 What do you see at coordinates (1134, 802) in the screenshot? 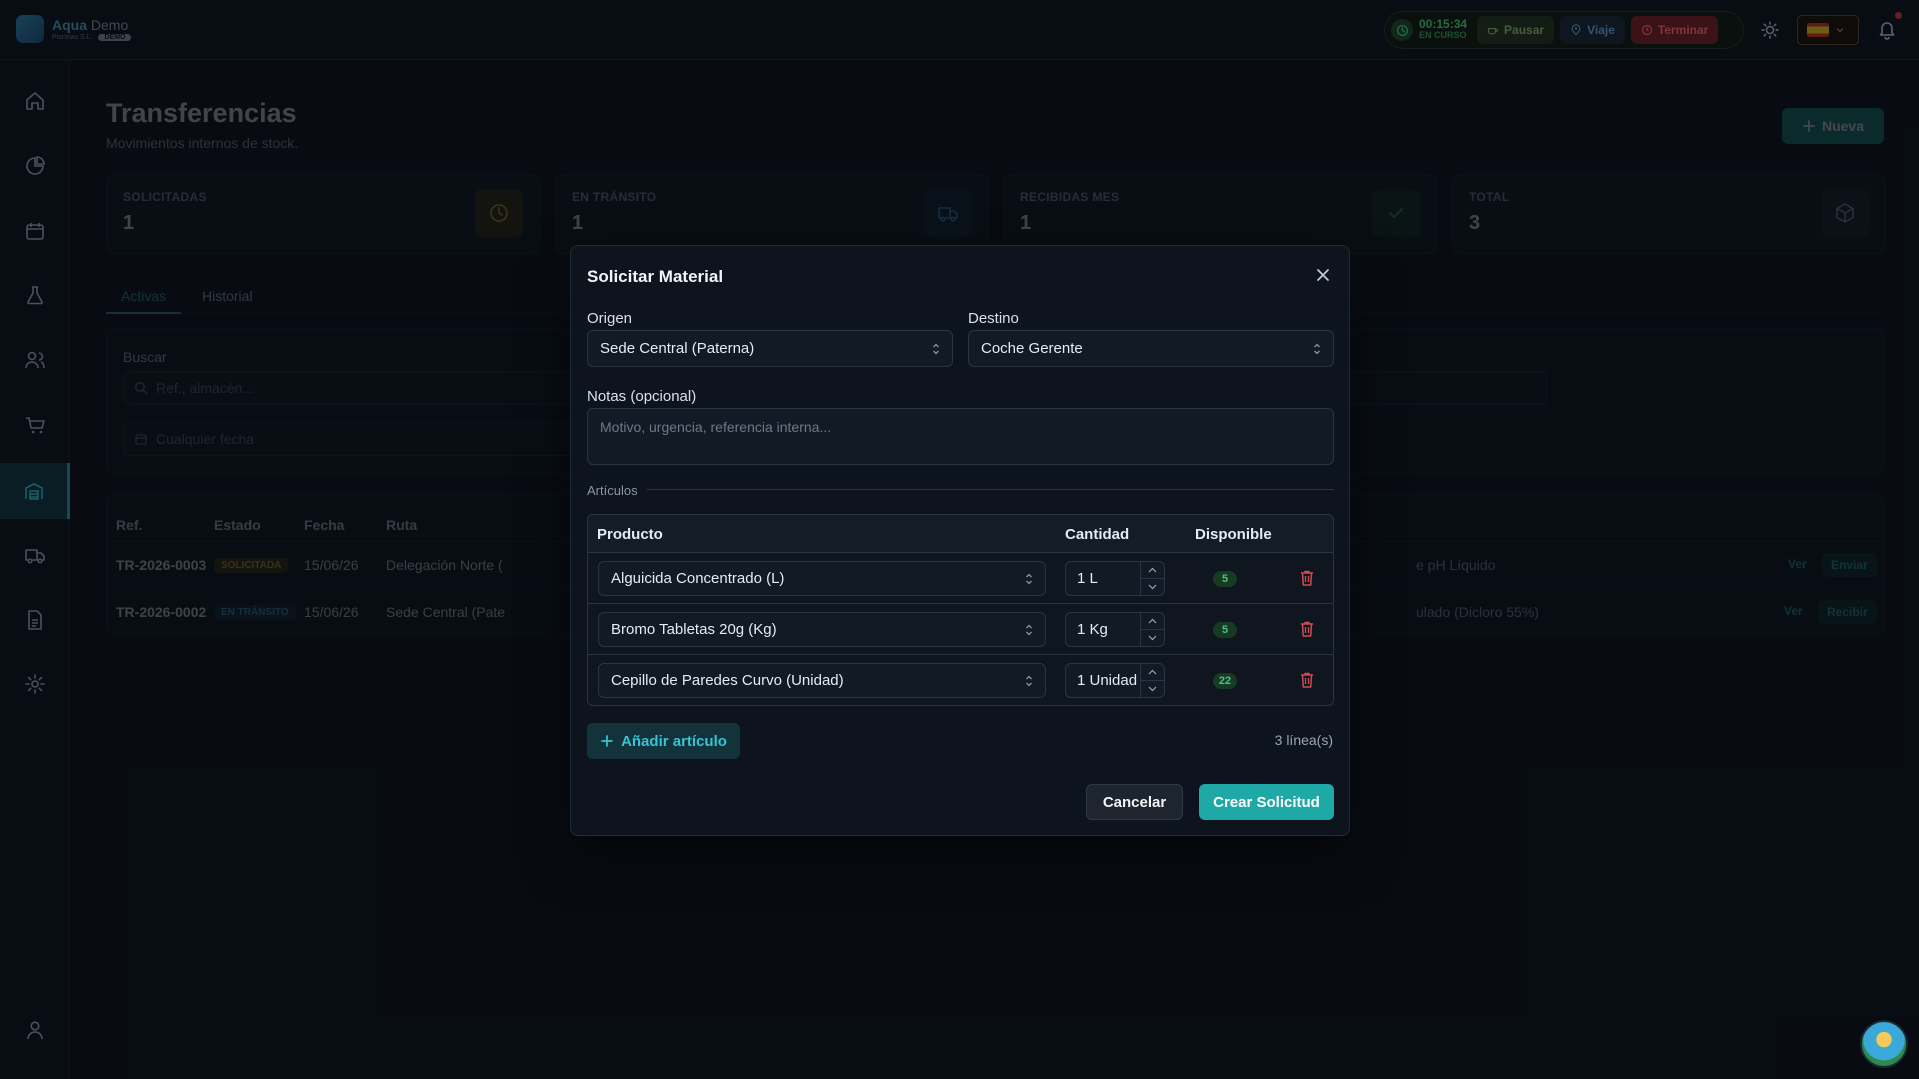
I see `cancel-button: Cancelar` at bounding box center [1134, 802].